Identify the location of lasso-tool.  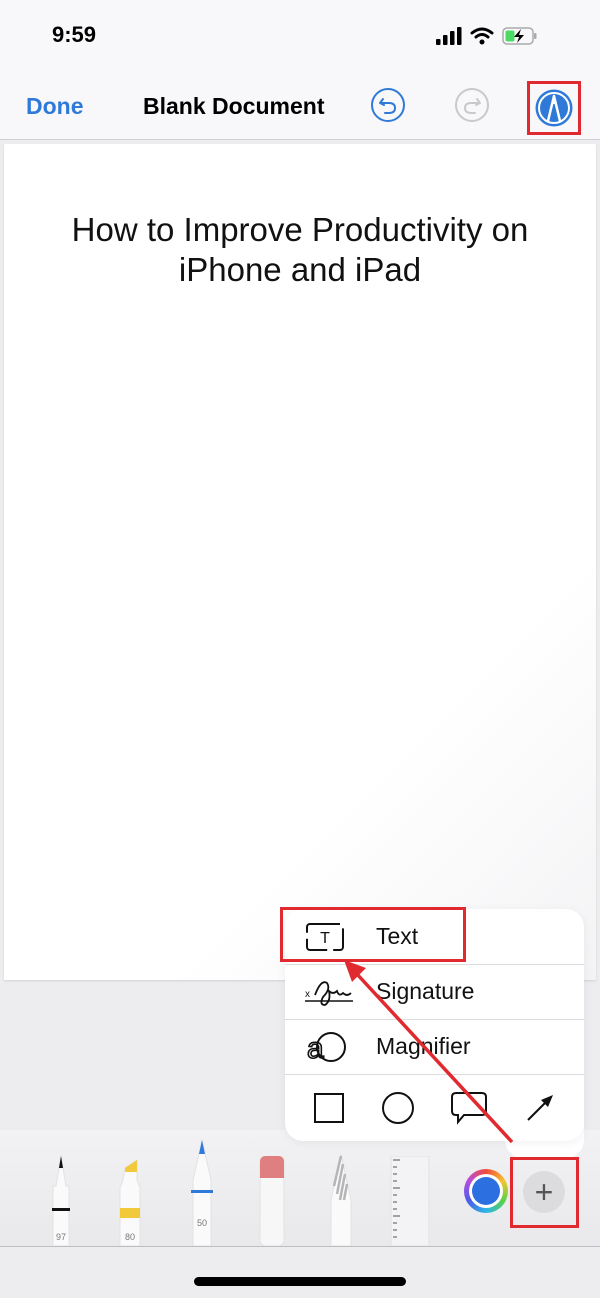
(341, 1200).